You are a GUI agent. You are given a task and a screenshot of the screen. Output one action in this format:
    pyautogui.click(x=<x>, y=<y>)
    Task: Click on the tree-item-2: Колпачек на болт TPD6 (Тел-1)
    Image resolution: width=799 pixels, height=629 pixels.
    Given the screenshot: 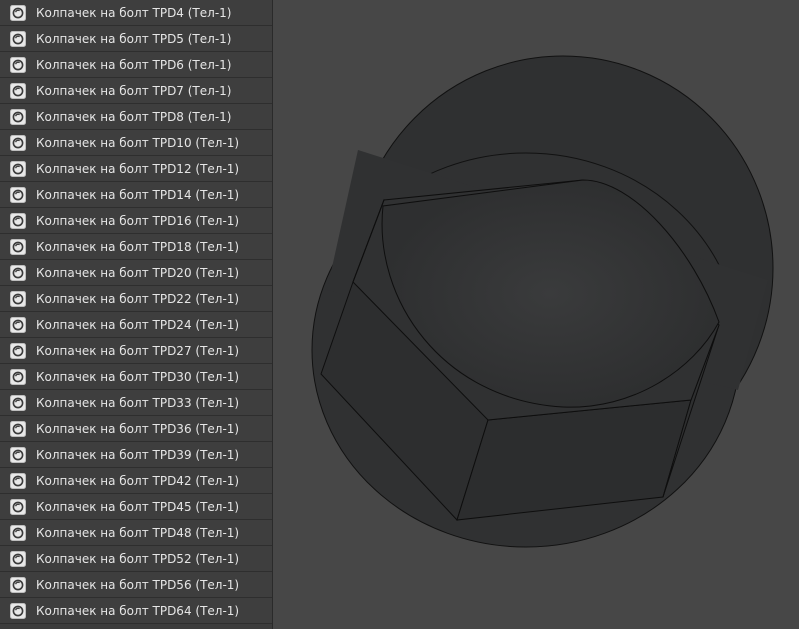 What is the action you would take?
    pyautogui.click(x=136, y=65)
    